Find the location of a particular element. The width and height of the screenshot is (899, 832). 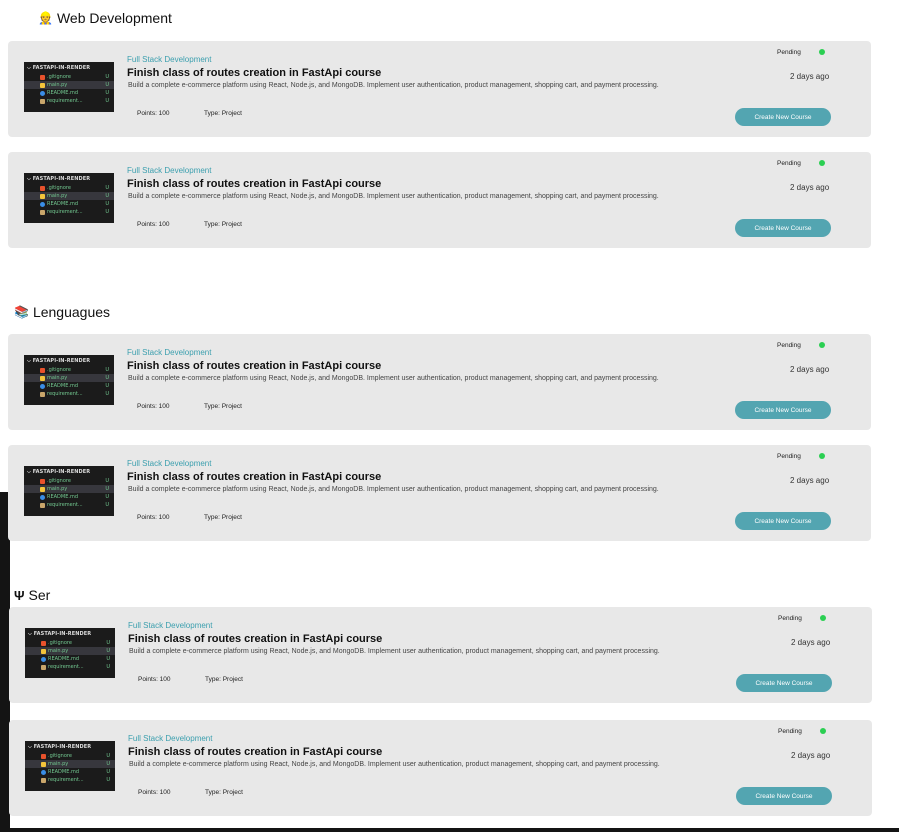

file-row: main.py U is located at coordinates (70, 651).